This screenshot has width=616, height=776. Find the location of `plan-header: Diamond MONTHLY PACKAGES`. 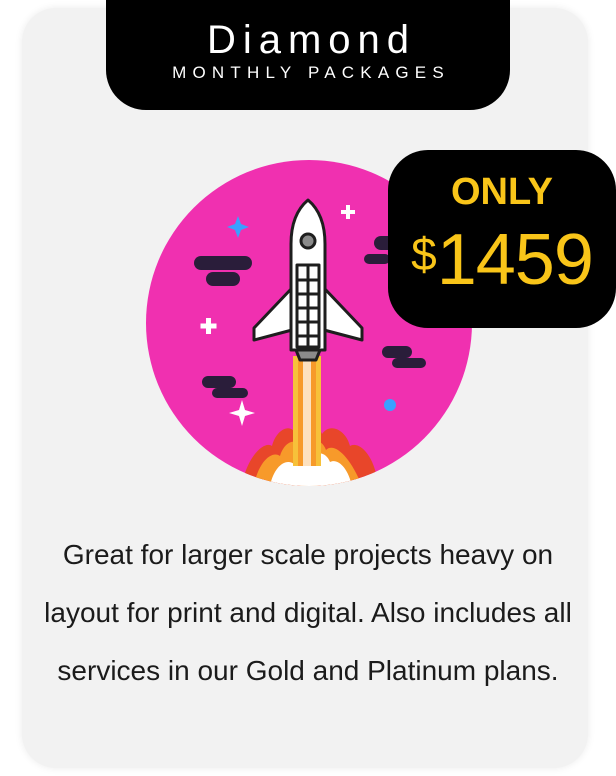

plan-header: Diamond MONTHLY PACKAGES is located at coordinates (308, 55).